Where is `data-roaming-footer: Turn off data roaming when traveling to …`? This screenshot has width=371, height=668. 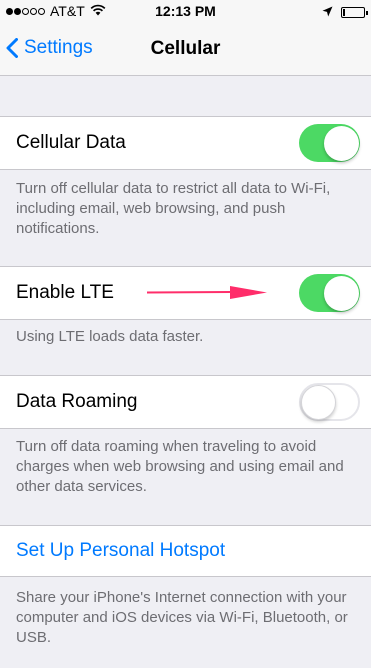 data-roaming-footer: Turn off data roaming when traveling to … is located at coordinates (180, 466).